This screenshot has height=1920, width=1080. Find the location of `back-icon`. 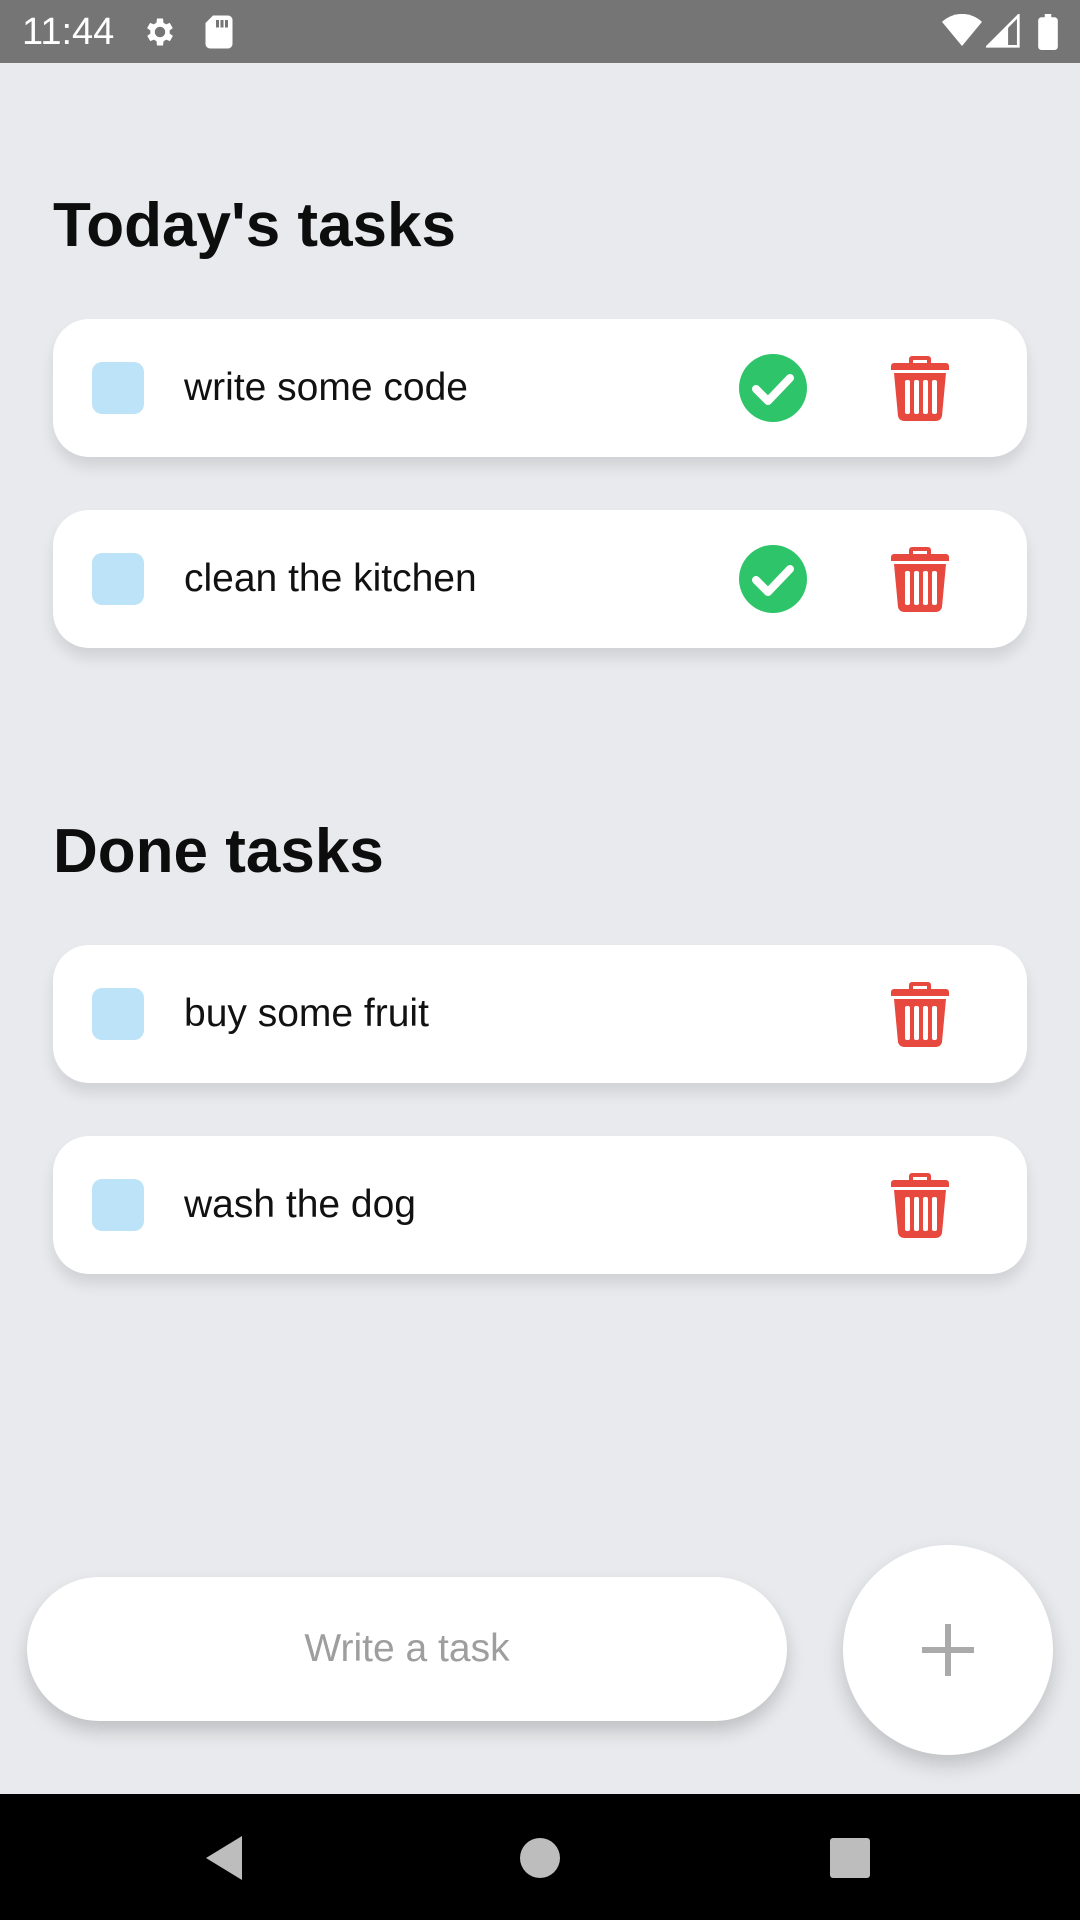

back-icon is located at coordinates (226, 1858).